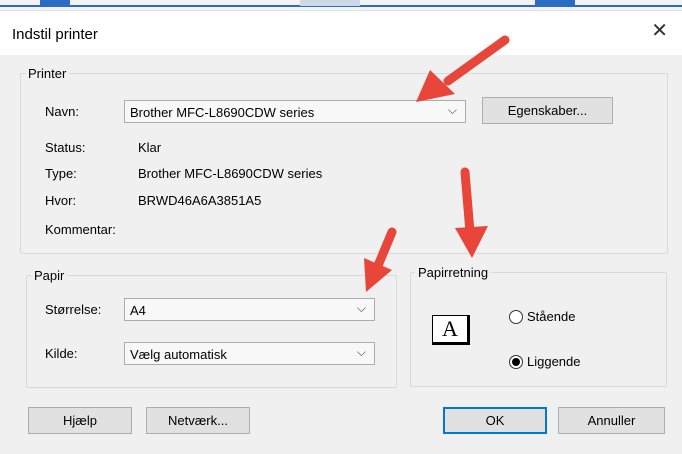 This screenshot has height=454, width=682. What do you see at coordinates (47, 73) in the screenshot?
I see `printer-group-legend: Printer` at bounding box center [47, 73].